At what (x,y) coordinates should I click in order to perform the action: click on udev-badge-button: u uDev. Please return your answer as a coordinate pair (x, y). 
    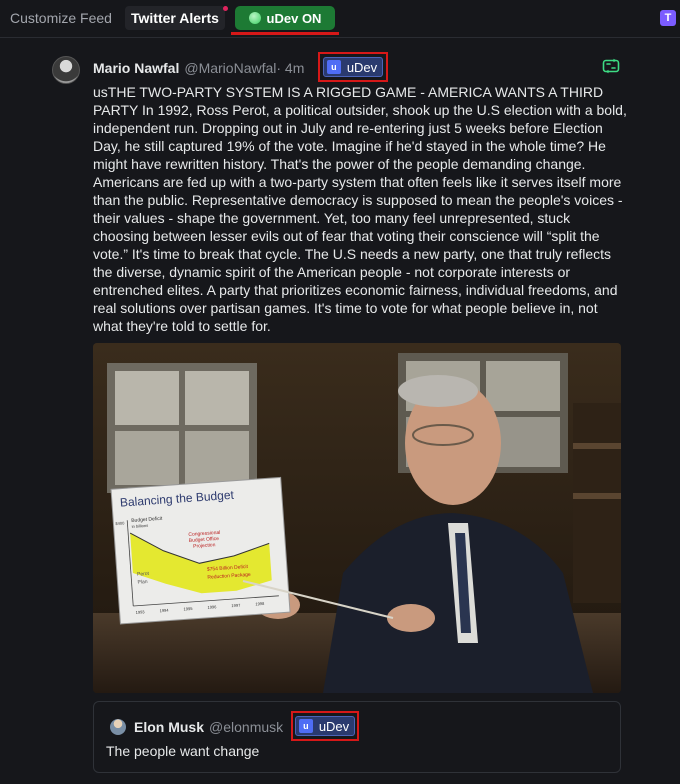
    Looking at the image, I should click on (353, 67).